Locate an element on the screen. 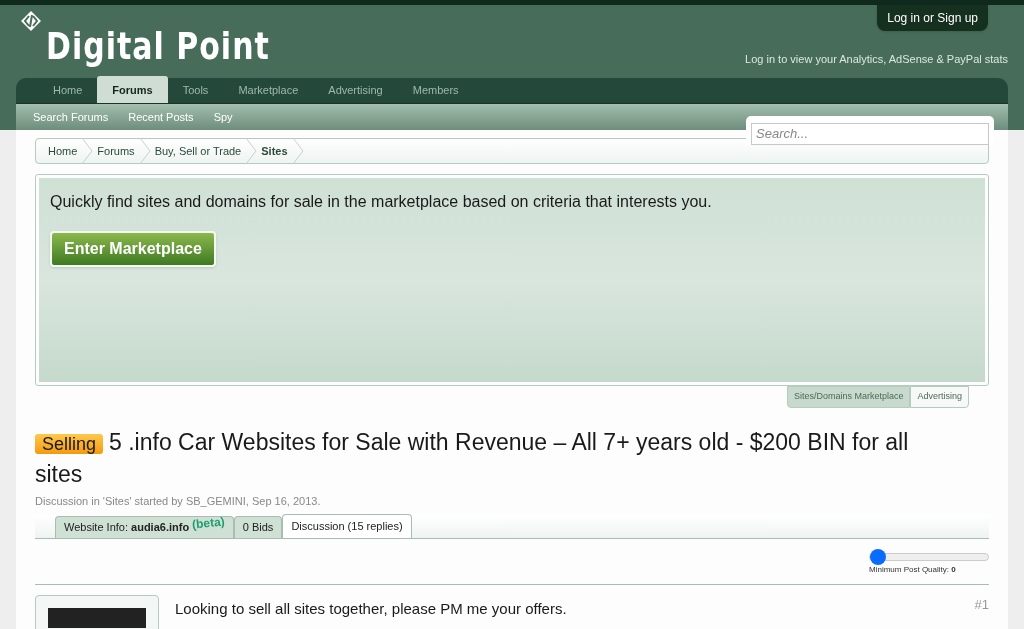 This screenshot has height=629, width=1024. promo-tab: Sites/Domains Marketplace is located at coordinates (848, 397).